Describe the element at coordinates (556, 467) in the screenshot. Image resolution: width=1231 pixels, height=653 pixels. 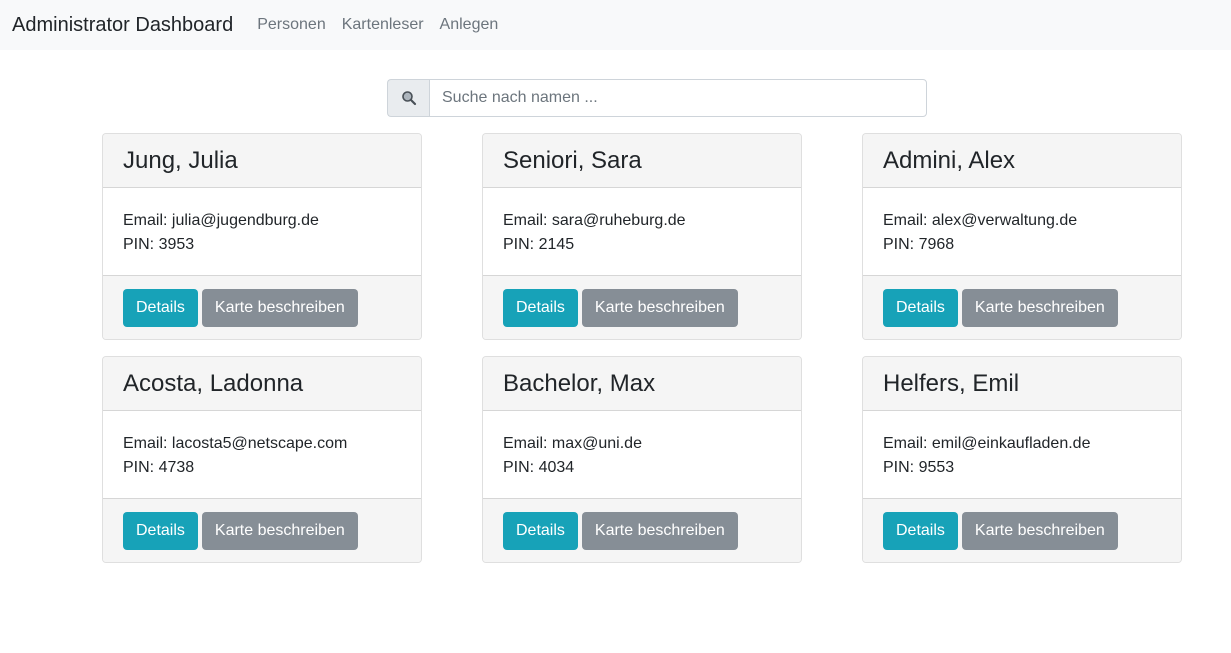
I see `pin-value: 4034` at that location.